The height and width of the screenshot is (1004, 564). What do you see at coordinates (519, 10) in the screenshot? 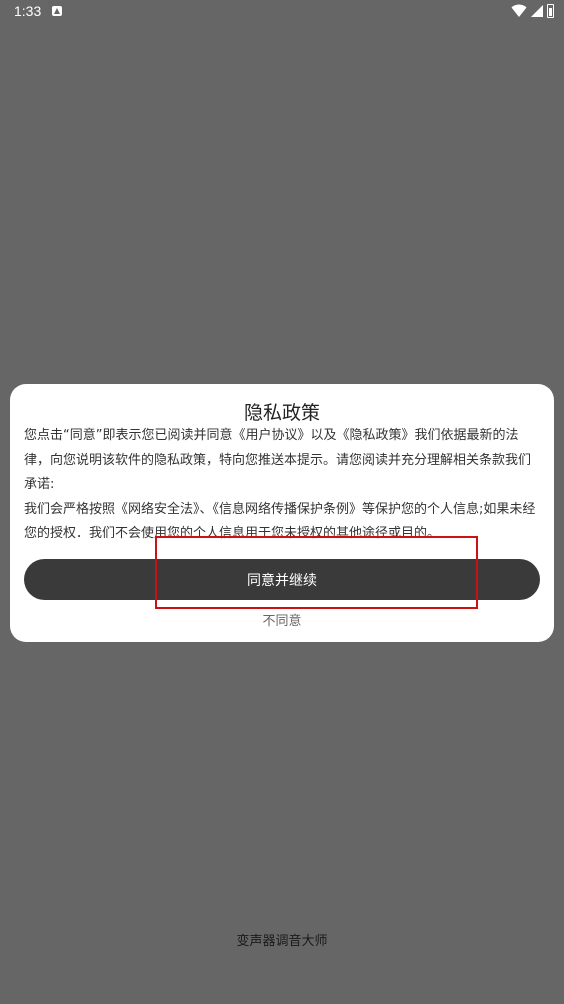
I see `wifi-icon` at bounding box center [519, 10].